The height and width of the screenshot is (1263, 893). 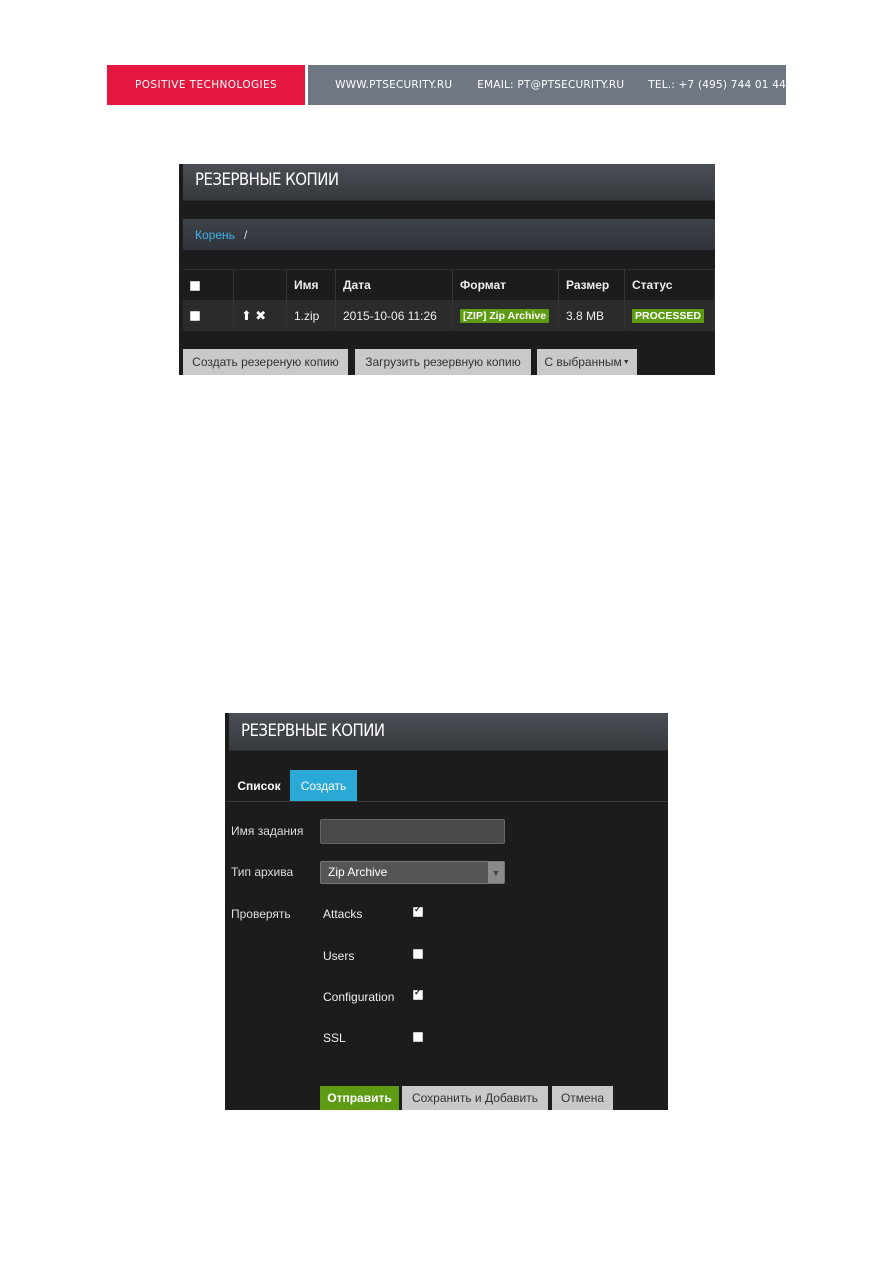 I want to click on column-format: Формат, so click(x=505, y=284).